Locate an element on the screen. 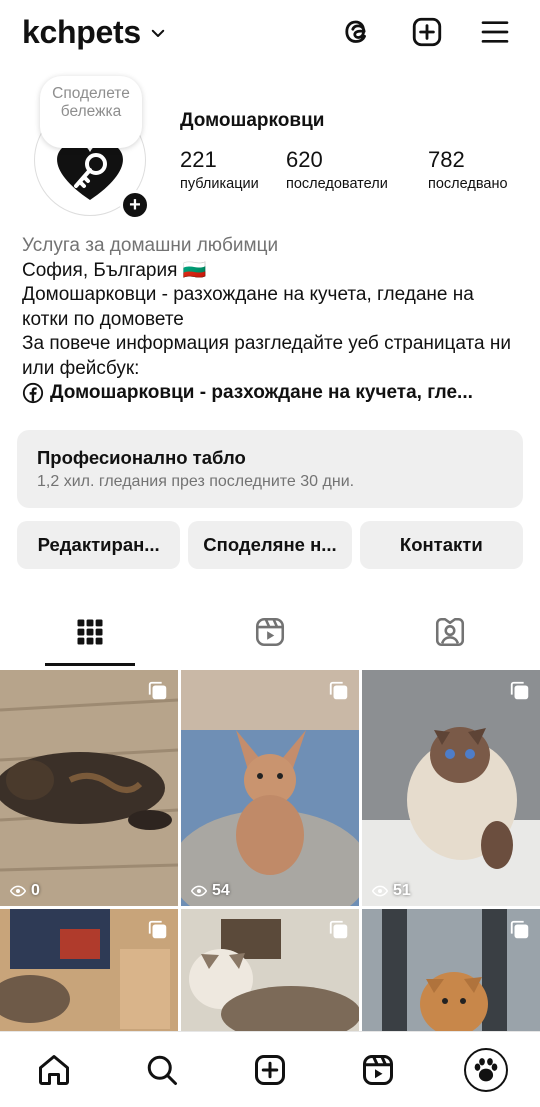  view-count: 0 is located at coordinates (25, 891).